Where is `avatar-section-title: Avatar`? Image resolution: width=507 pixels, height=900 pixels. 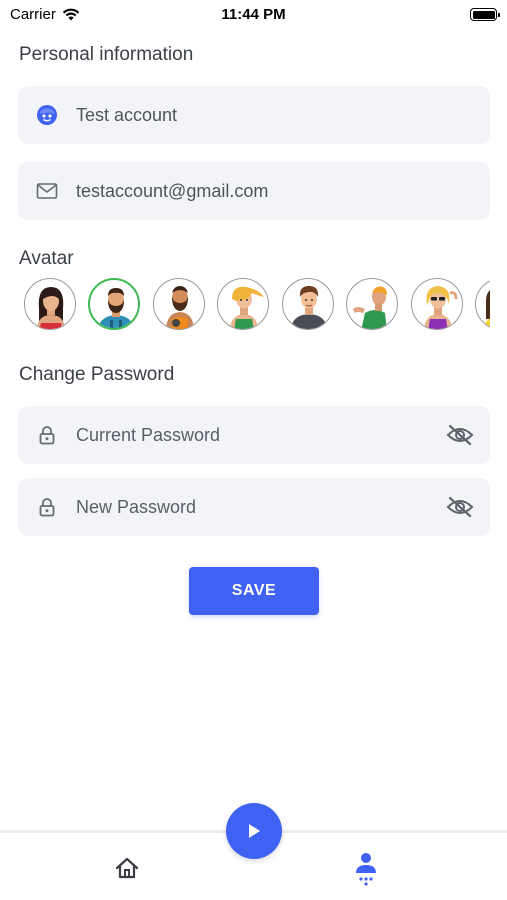 avatar-section-title: Avatar is located at coordinates (46, 258).